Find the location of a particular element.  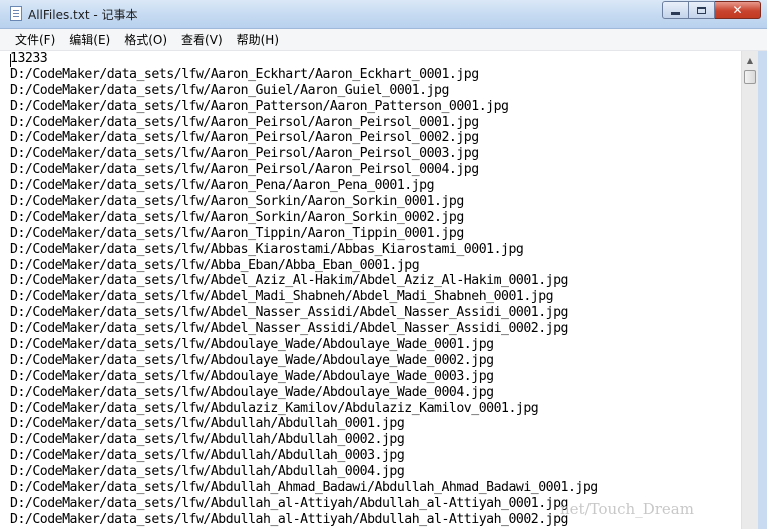

menu-file: 文件(F) is located at coordinates (35, 40).